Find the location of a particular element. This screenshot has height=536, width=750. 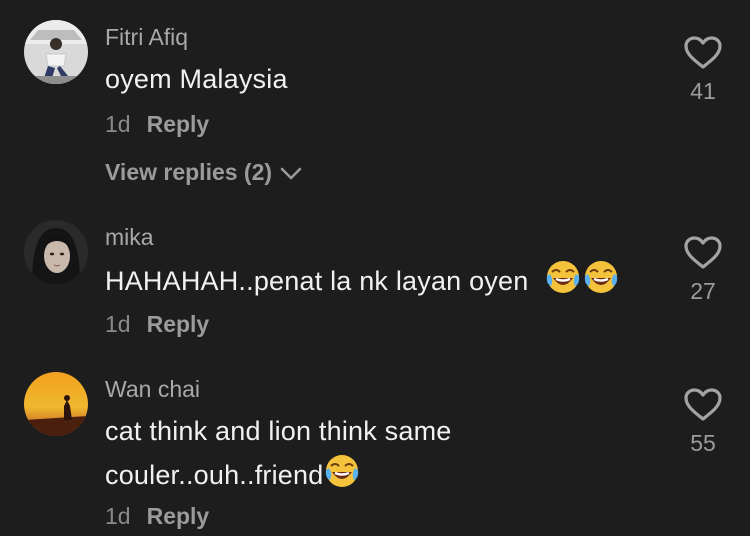

comment-text: oyem Malaysia is located at coordinates (196, 79).